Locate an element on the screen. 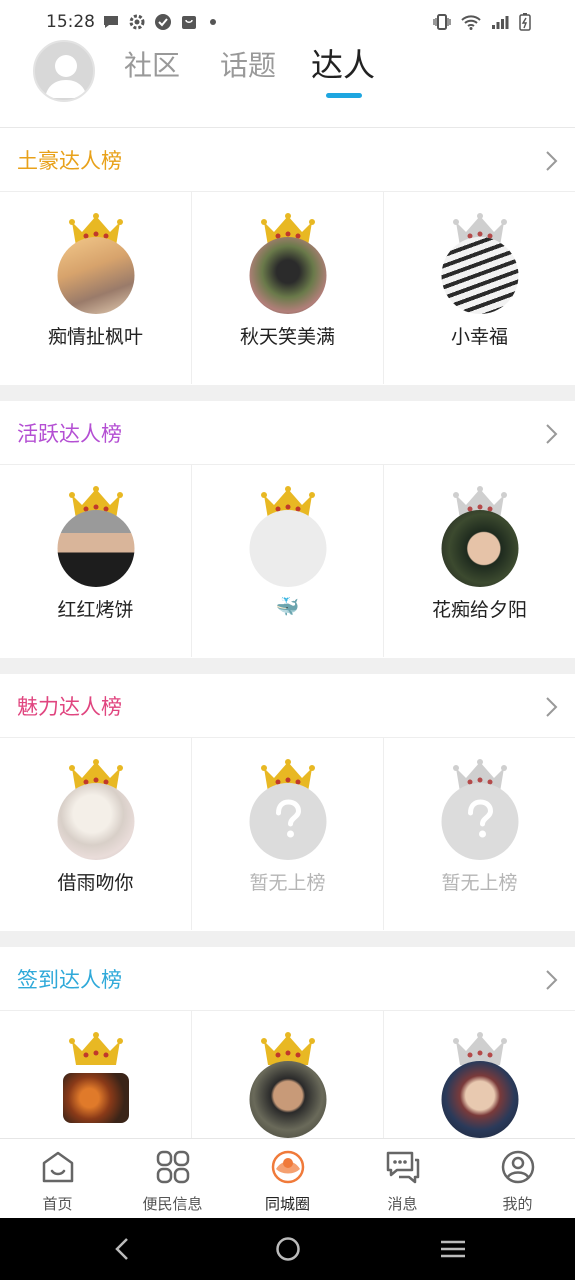 This screenshot has height=1280, width=575. section-title: 魅力达人榜 is located at coordinates (69, 707).